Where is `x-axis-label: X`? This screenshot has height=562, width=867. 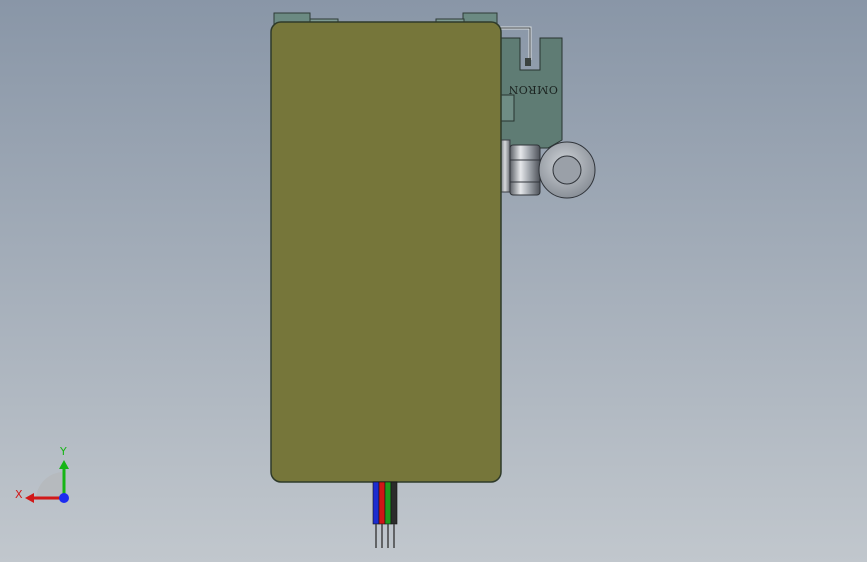
x-axis-label: X is located at coordinates (19, 494).